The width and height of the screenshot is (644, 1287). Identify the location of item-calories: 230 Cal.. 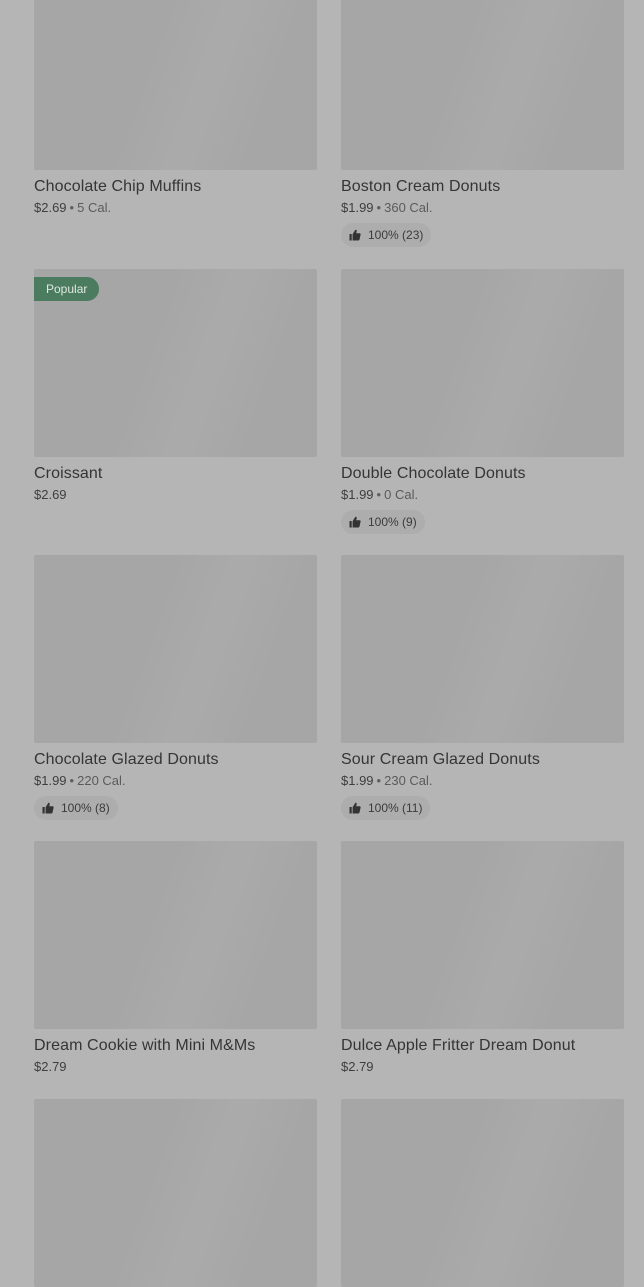
(408, 780).